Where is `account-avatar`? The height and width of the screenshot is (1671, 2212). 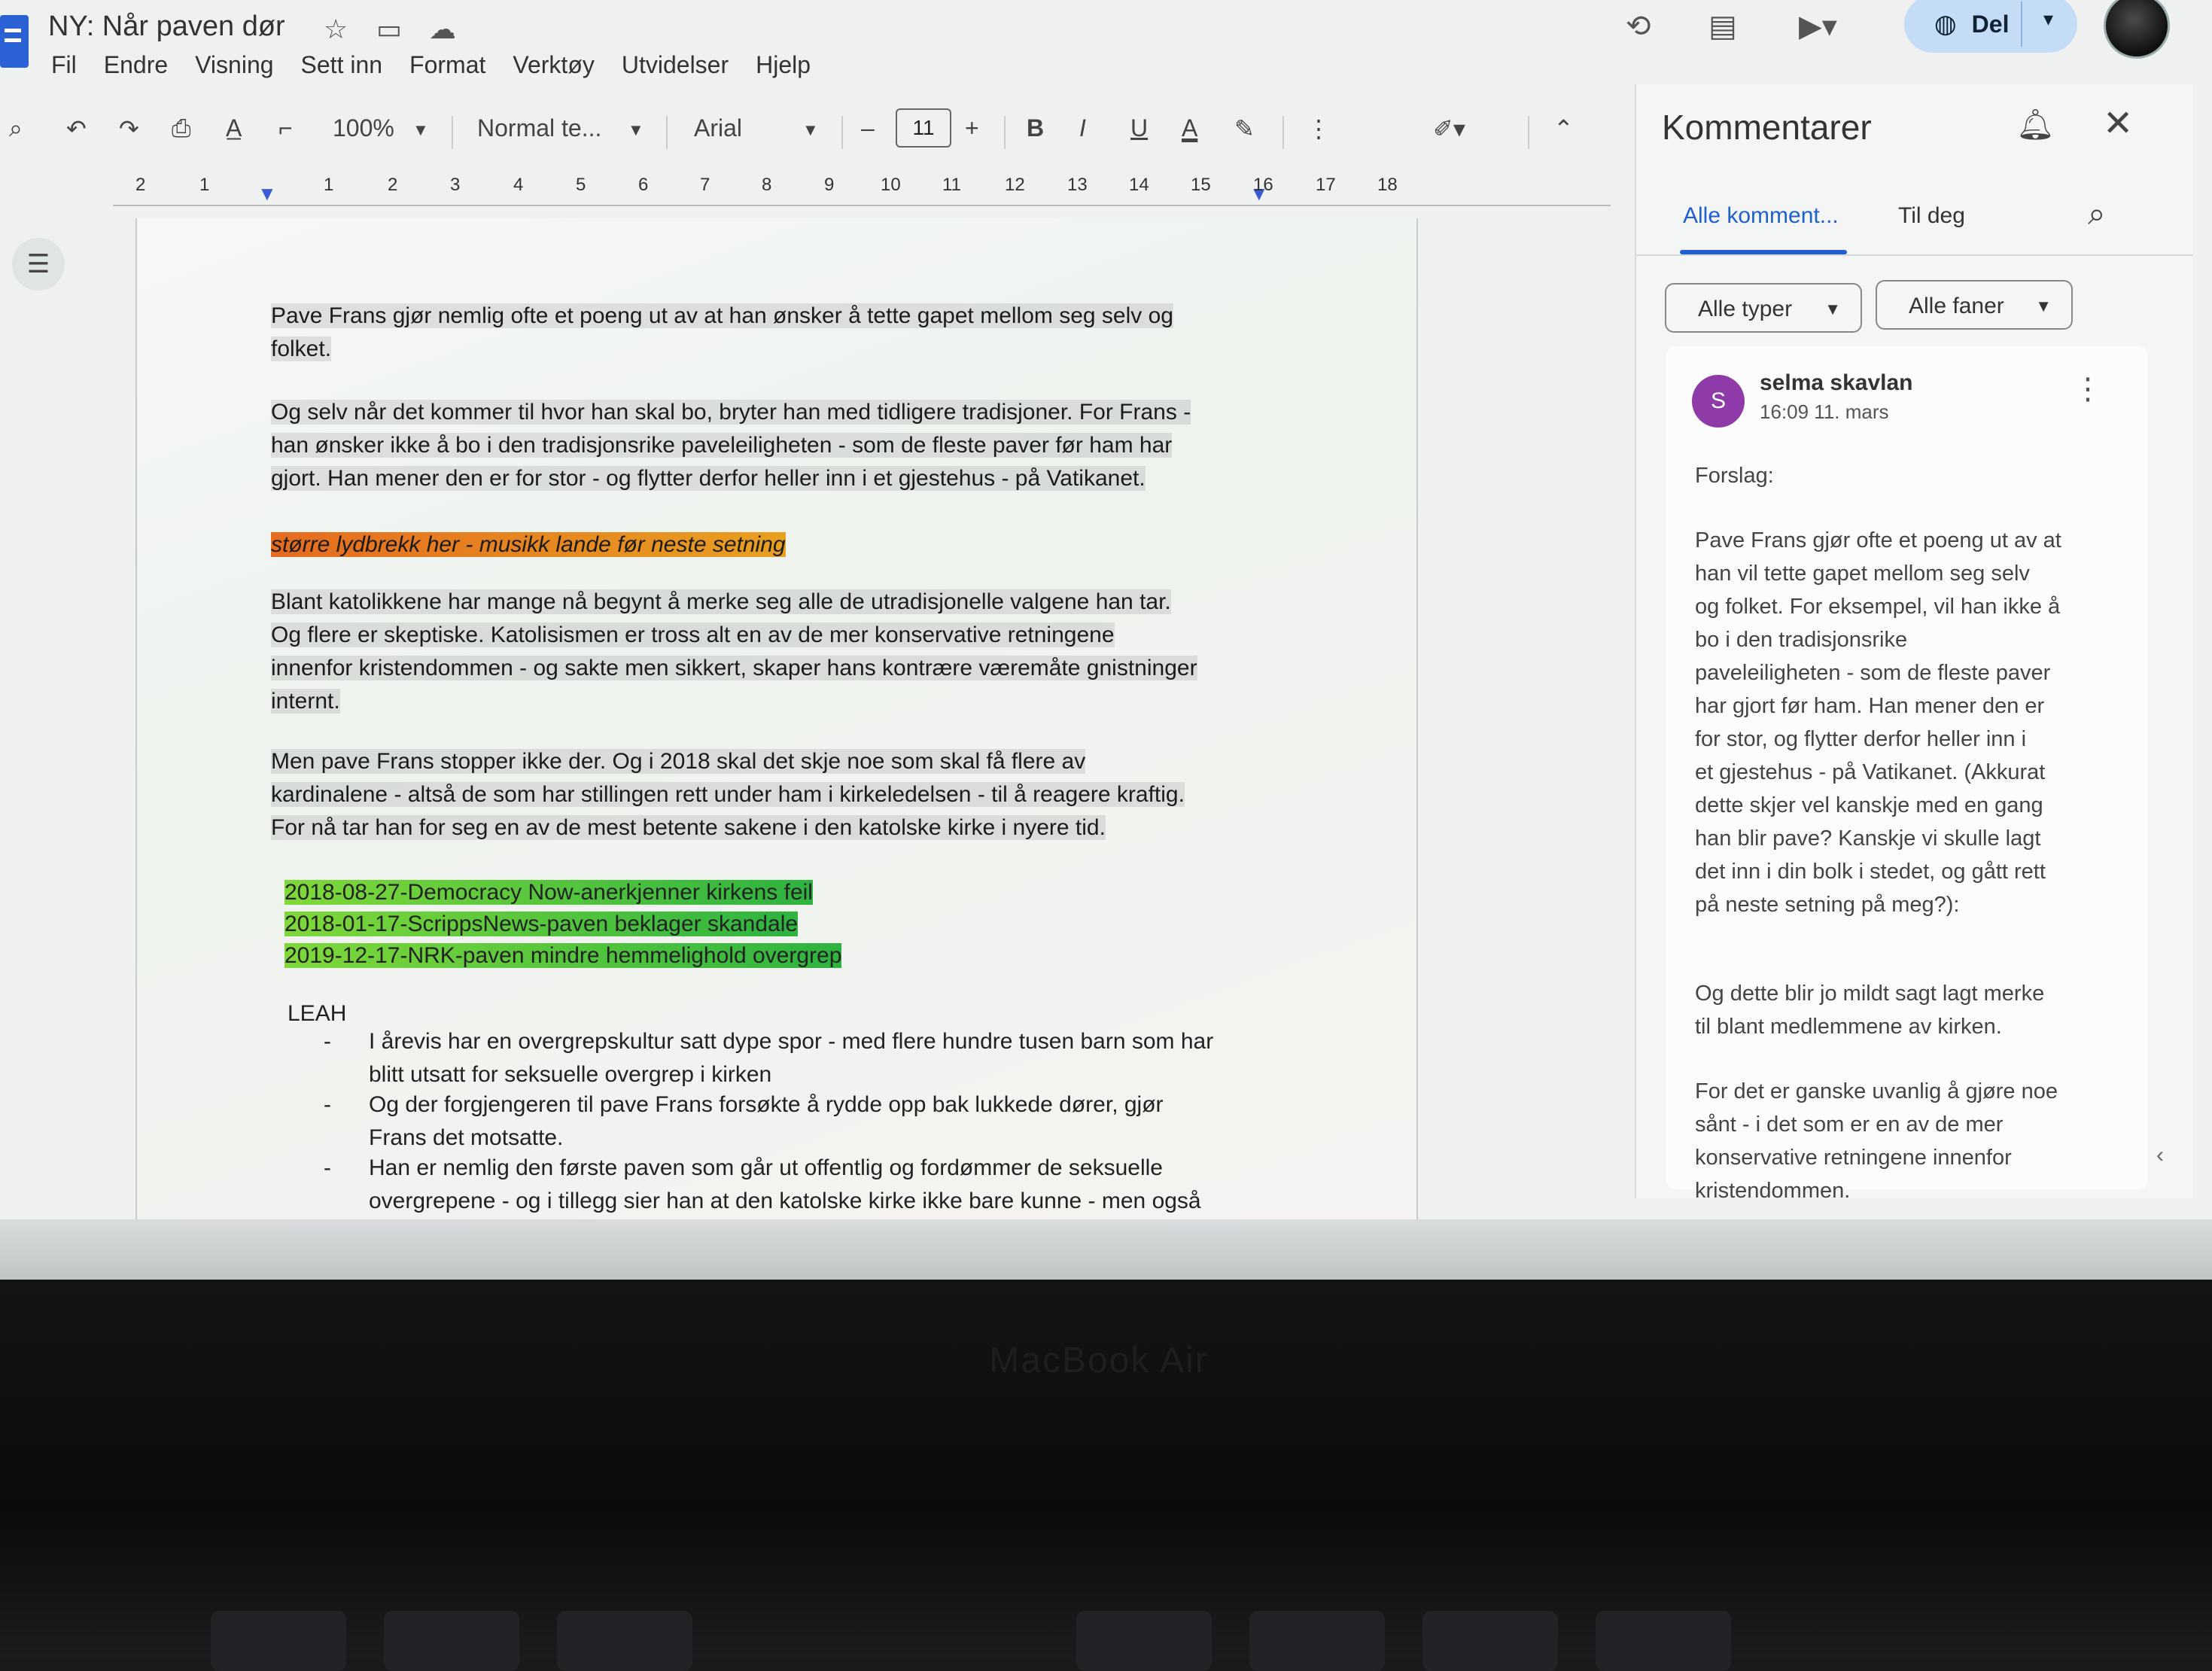 account-avatar is located at coordinates (2137, 29).